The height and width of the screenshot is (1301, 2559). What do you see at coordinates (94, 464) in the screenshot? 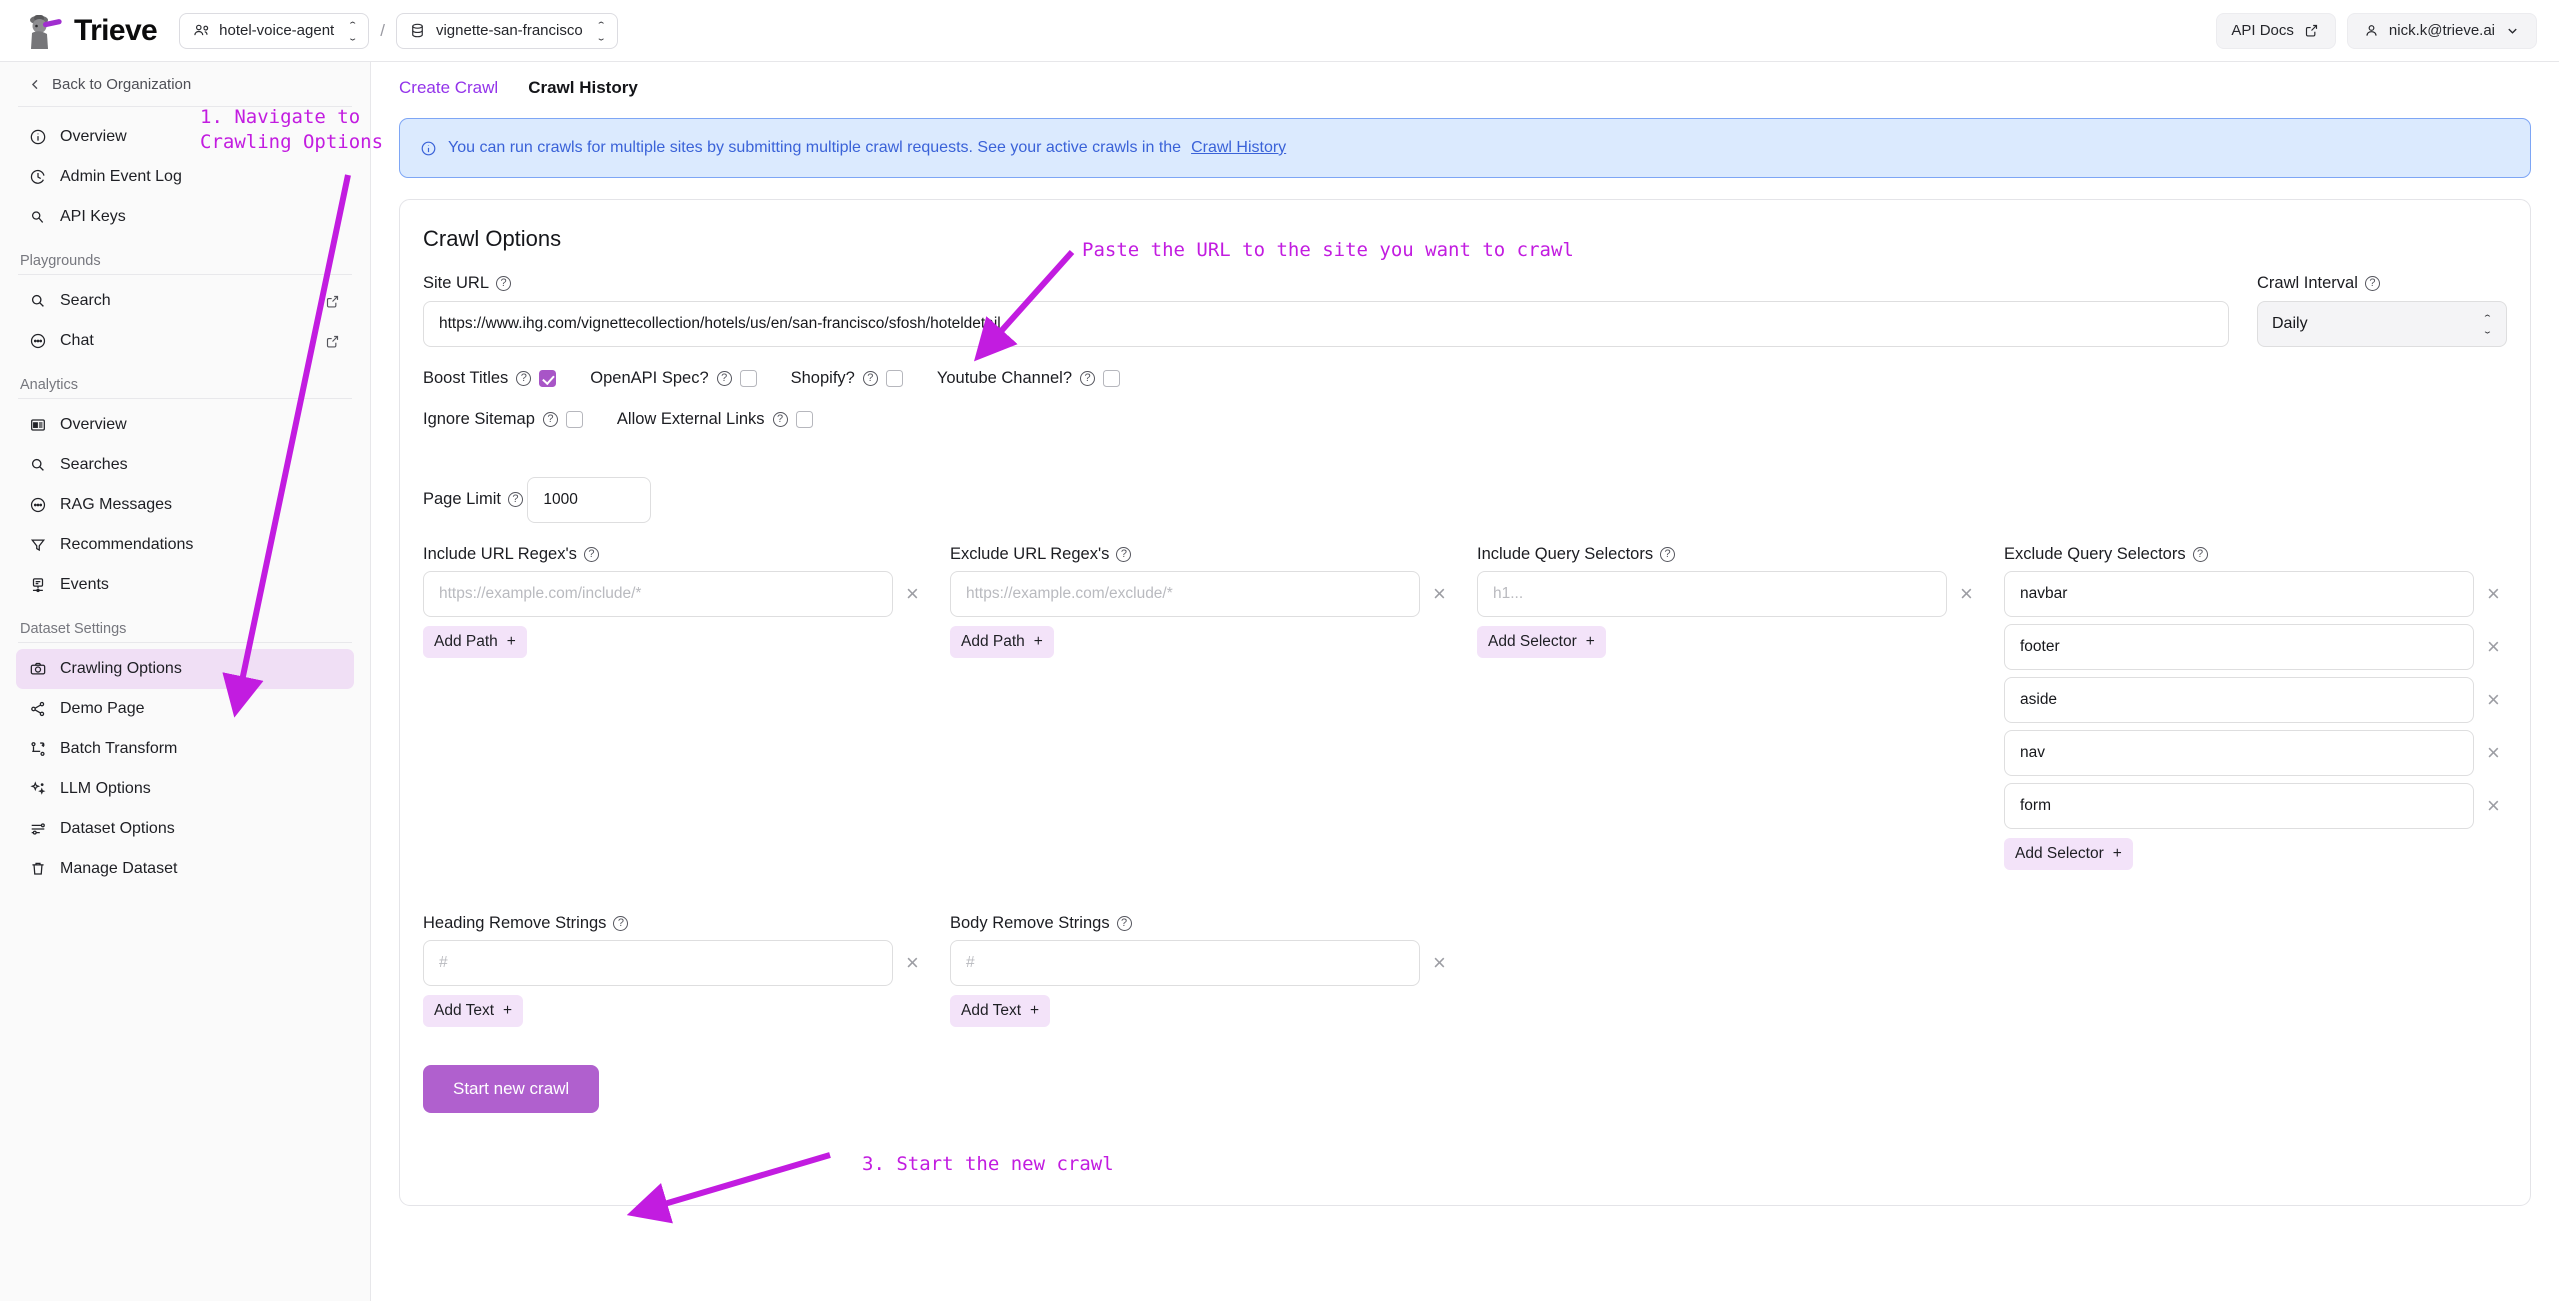
I see `sidebar-item-label: Searches` at bounding box center [94, 464].